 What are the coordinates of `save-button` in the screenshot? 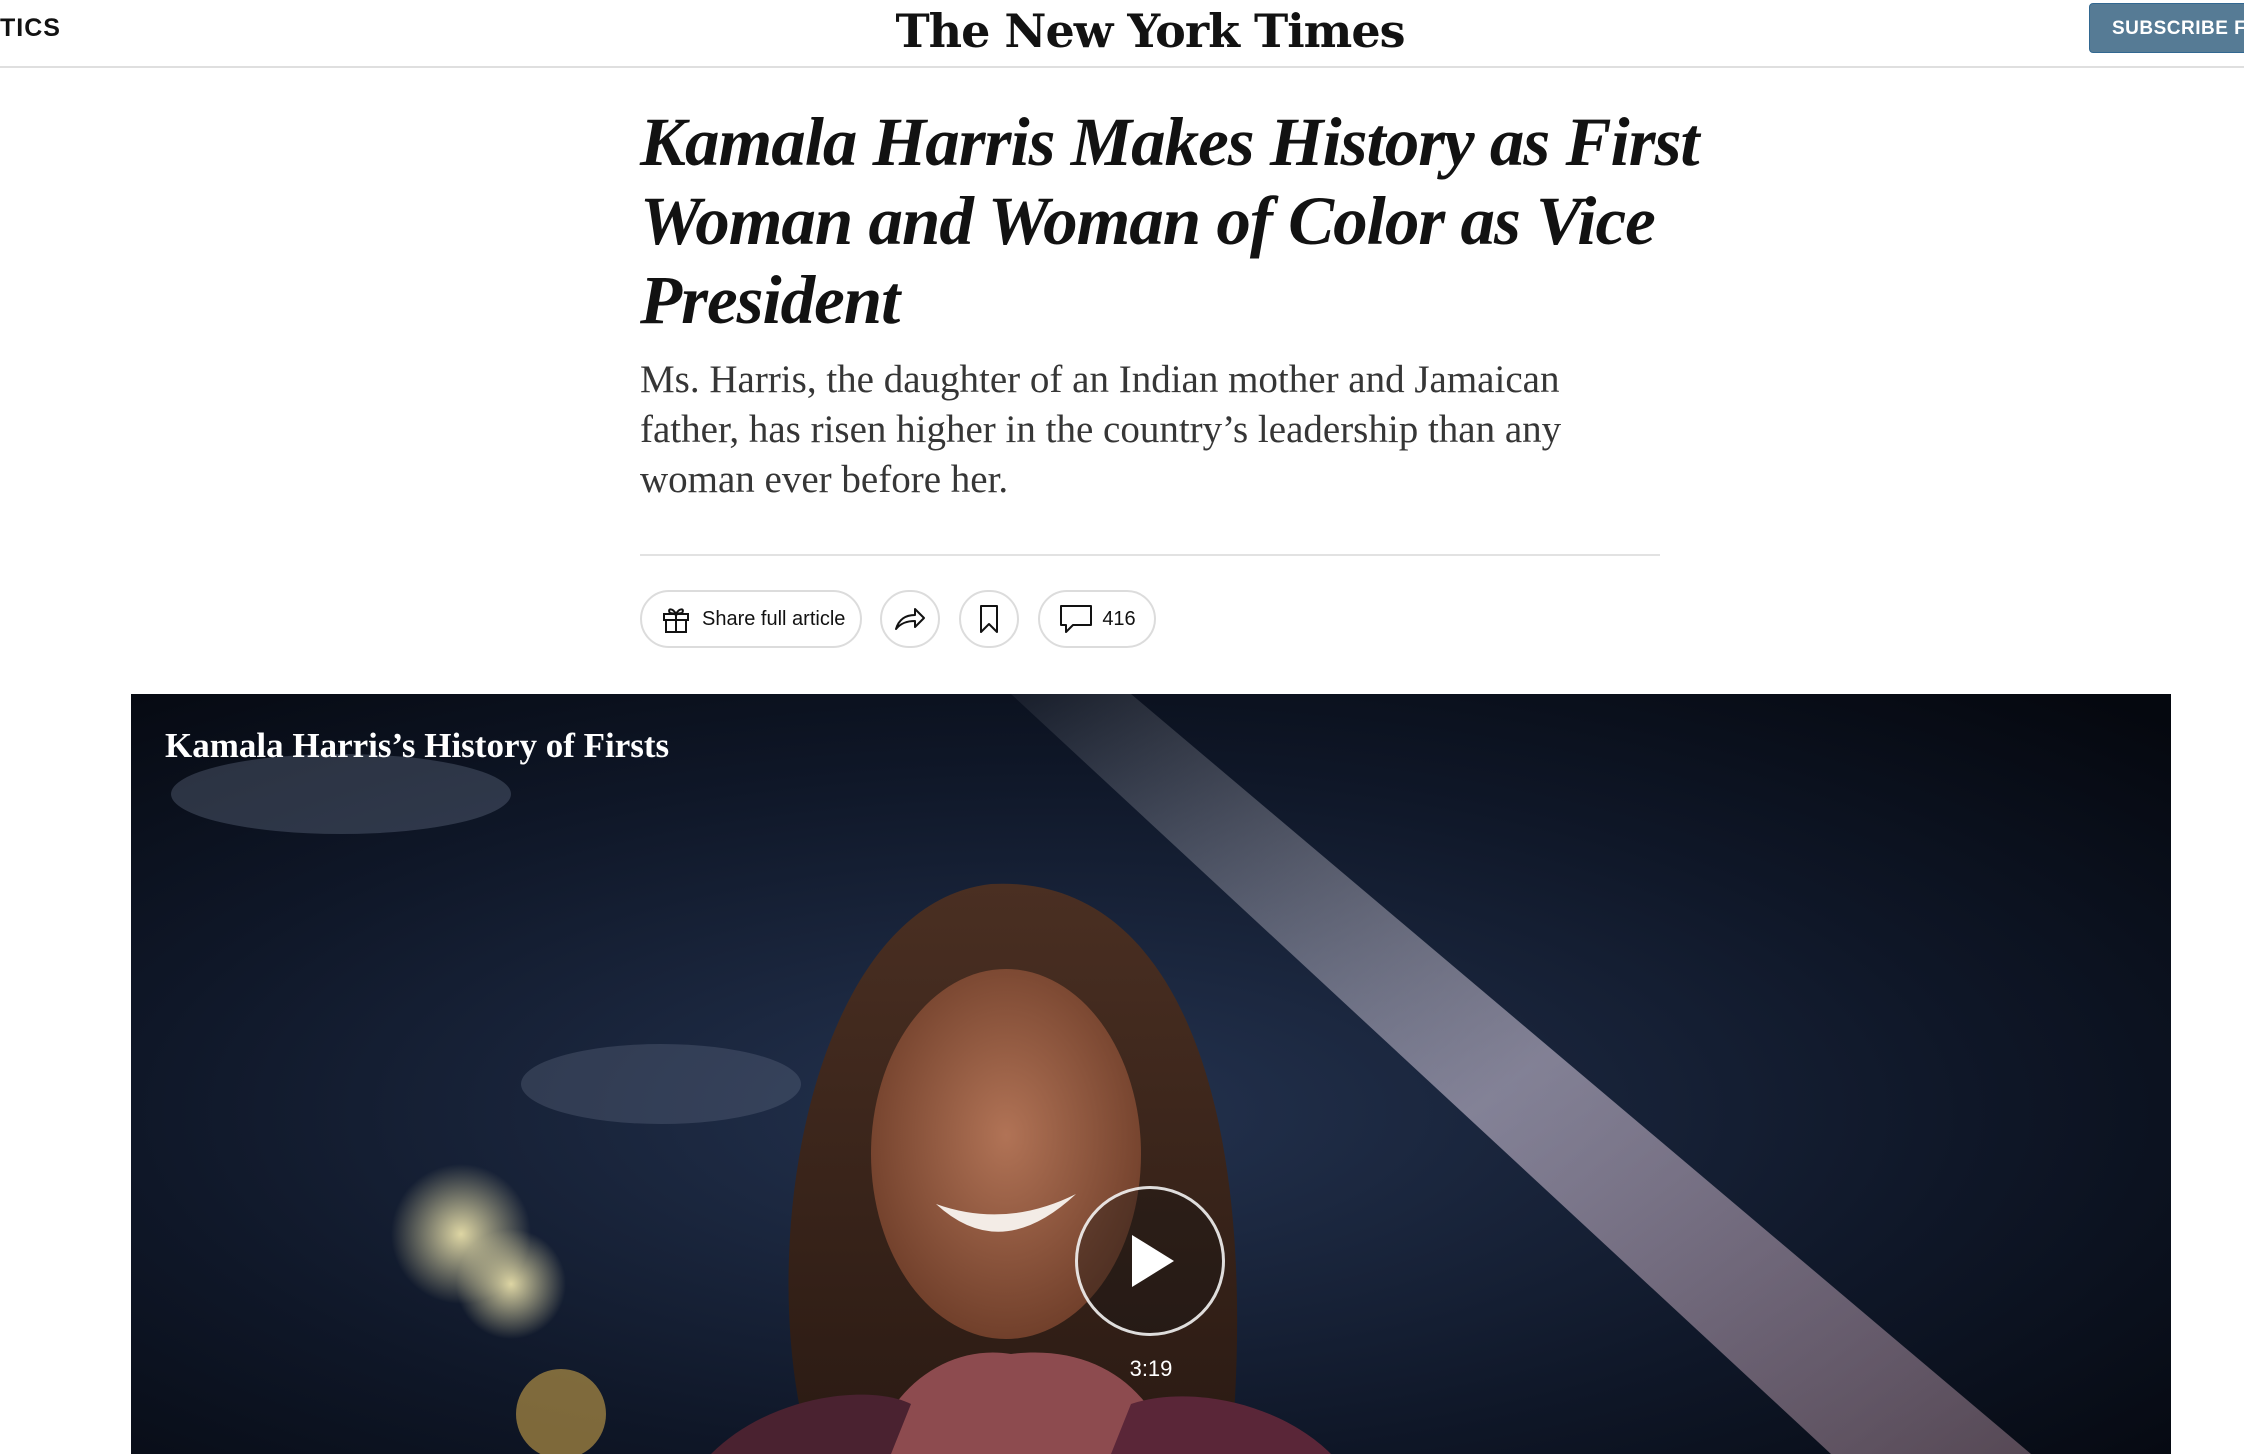 It's located at (989, 619).